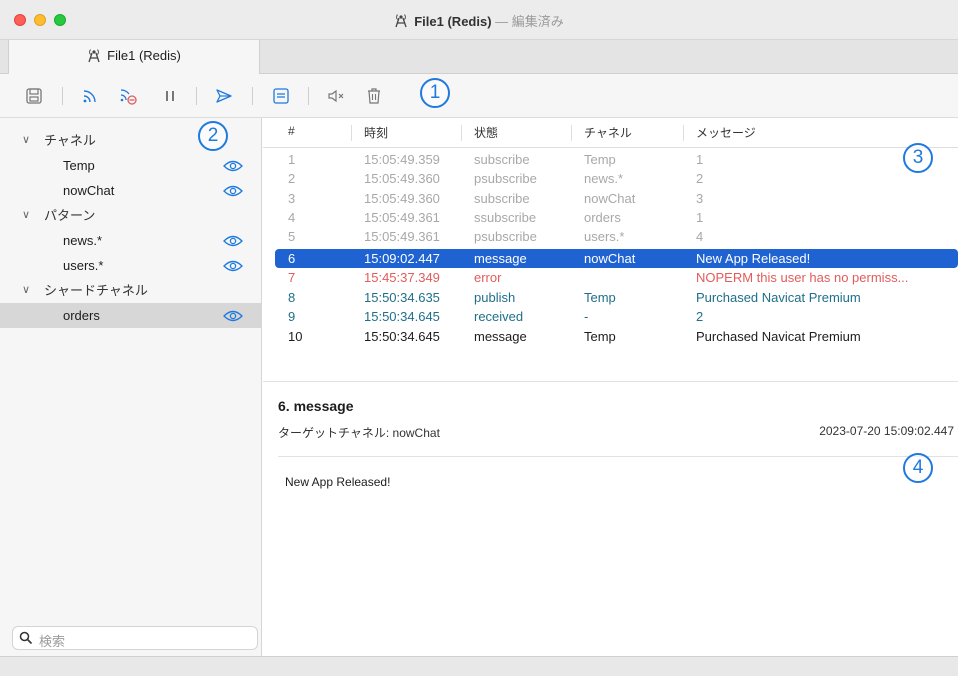  I want to click on detail-message-body: New App Released!, so click(338, 482).